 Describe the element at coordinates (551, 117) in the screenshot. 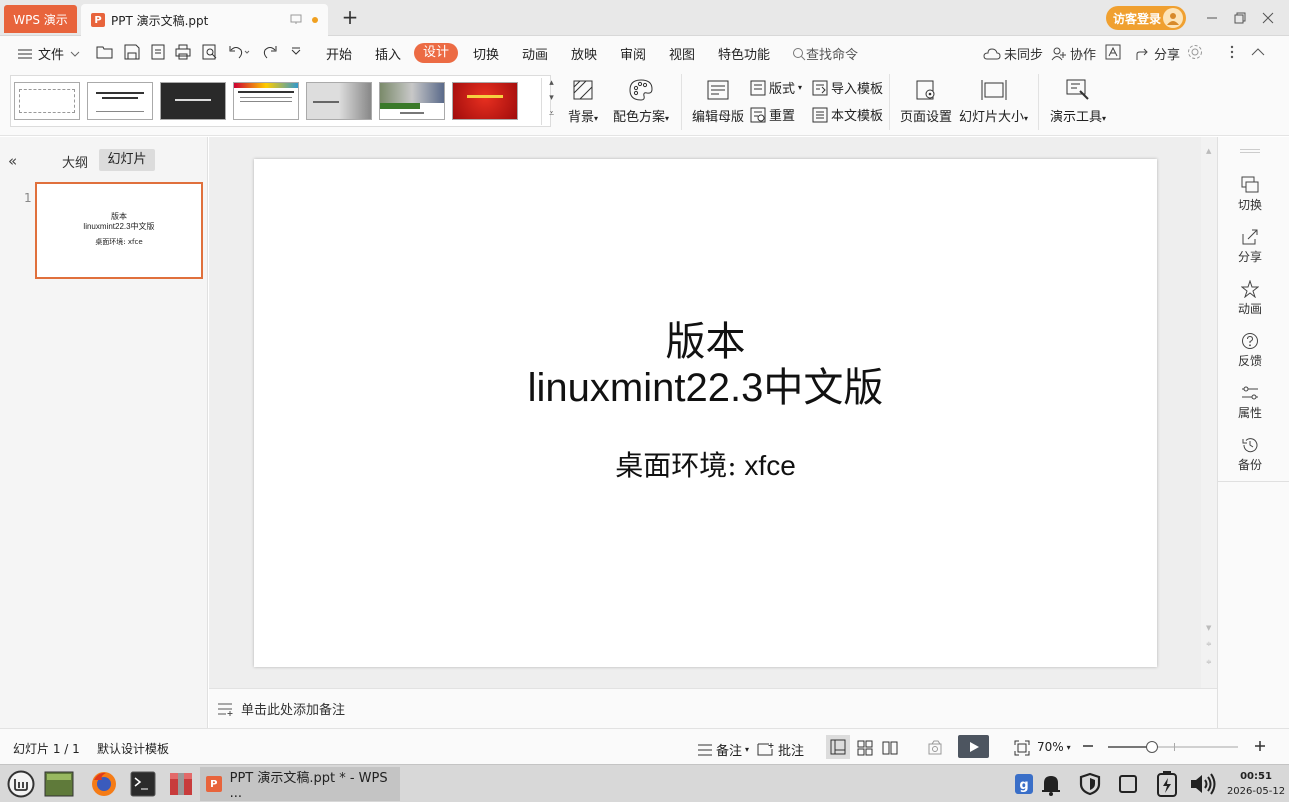

I see `gallery-expand-icon: ⩡` at that location.